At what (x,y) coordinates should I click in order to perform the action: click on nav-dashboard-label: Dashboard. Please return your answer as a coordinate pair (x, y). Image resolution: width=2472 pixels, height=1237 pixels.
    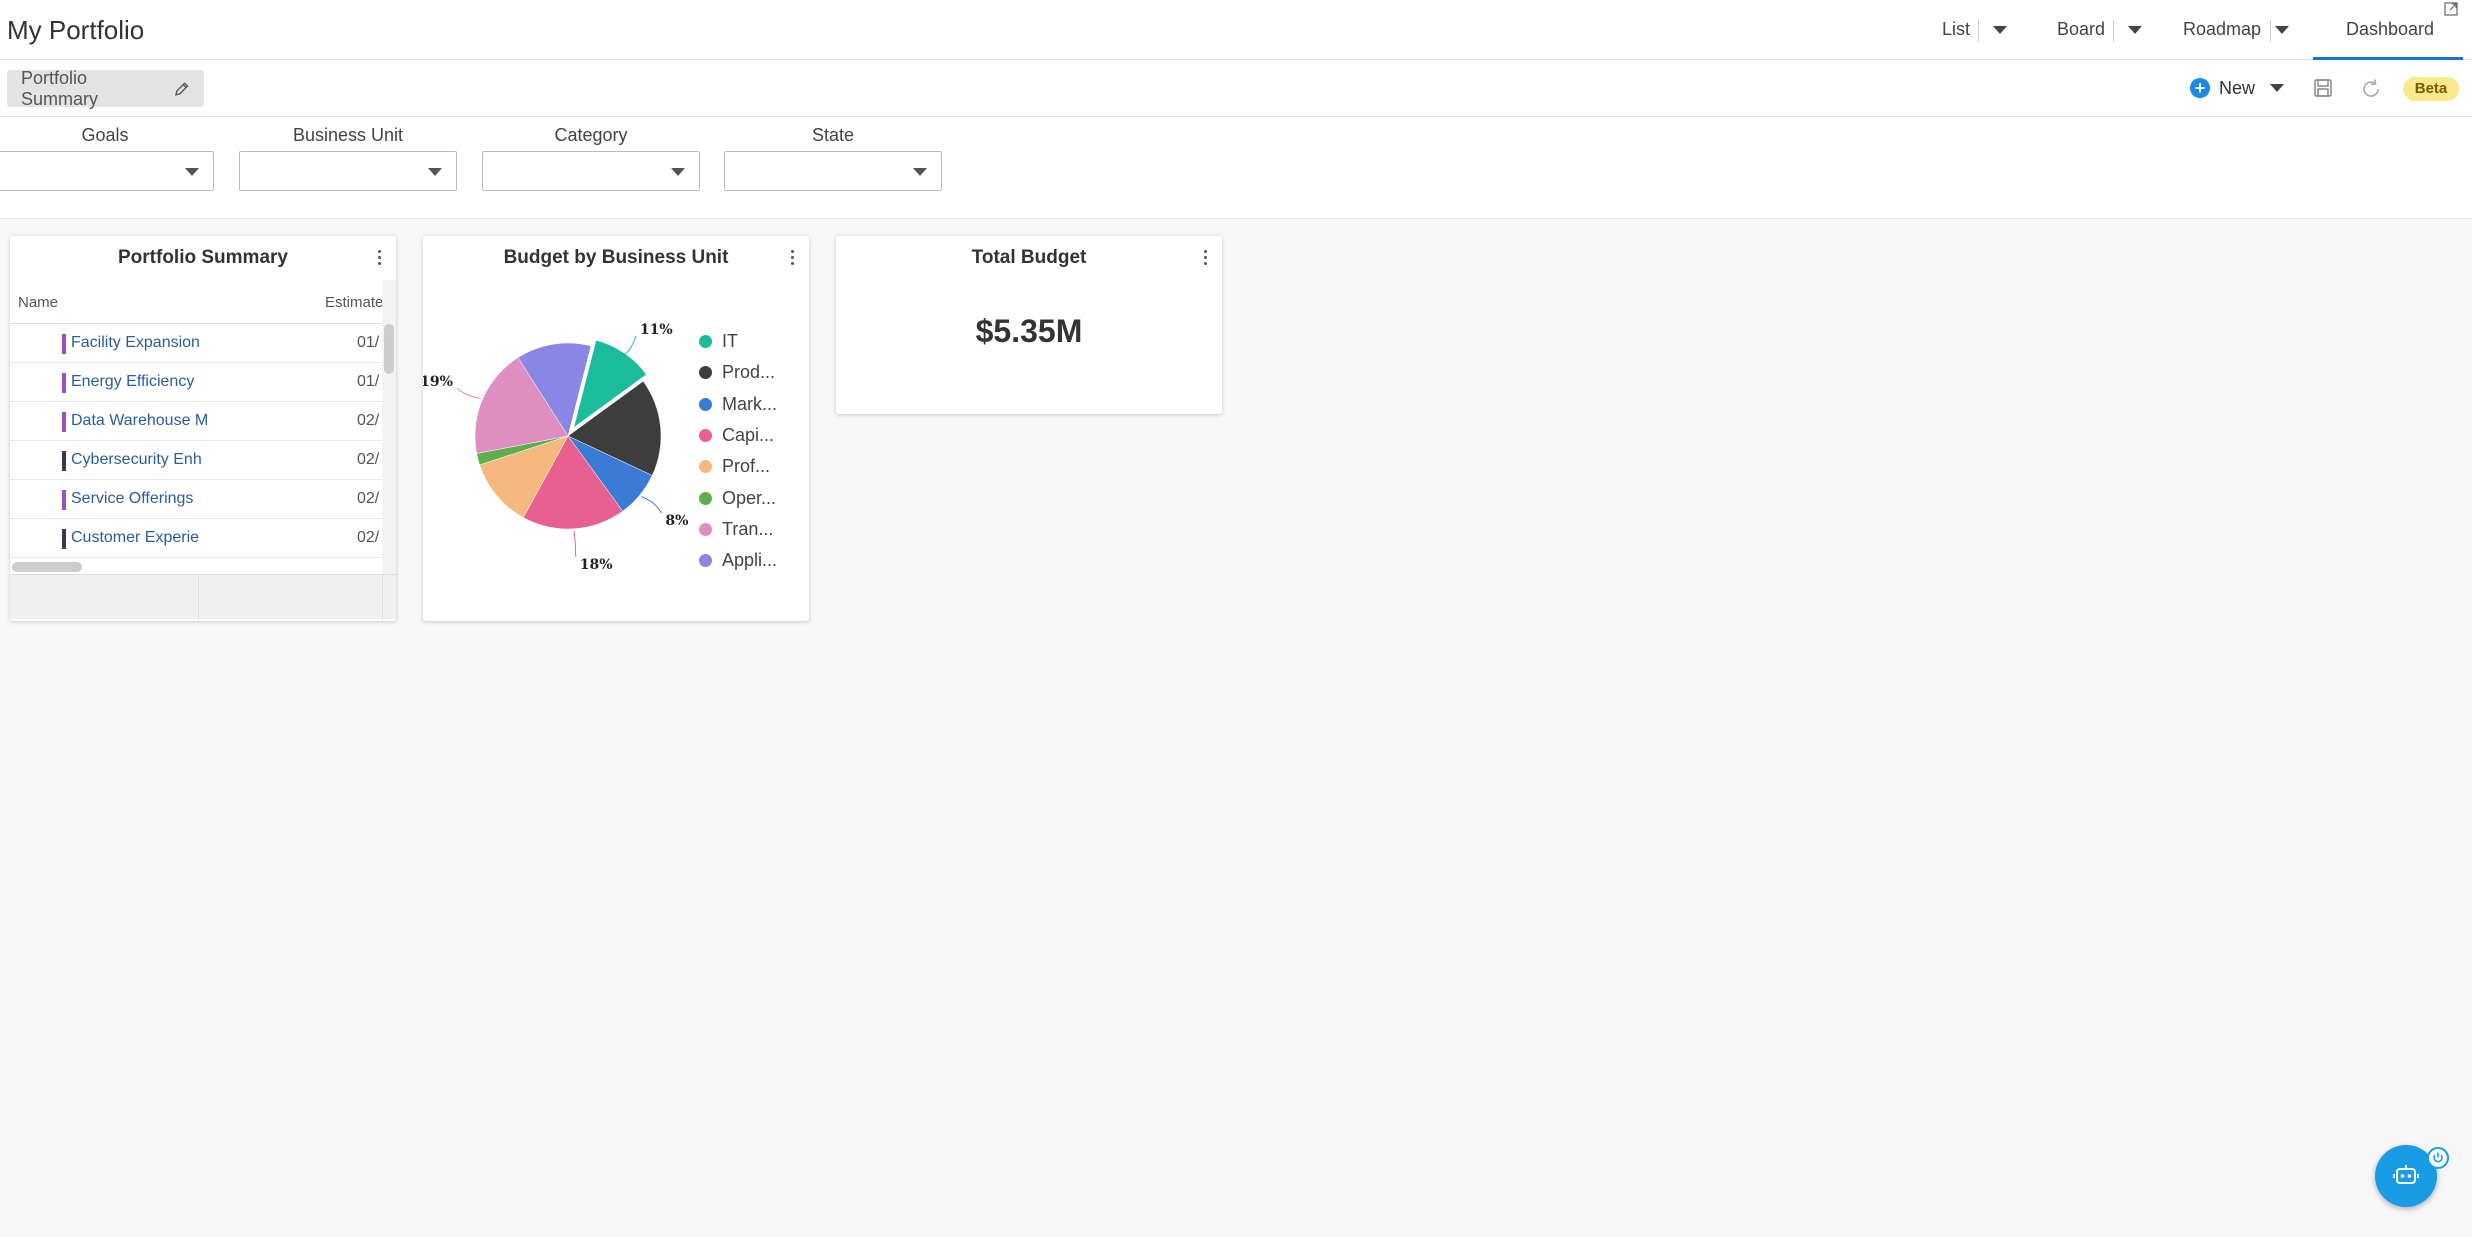
    Looking at the image, I should click on (2390, 29).